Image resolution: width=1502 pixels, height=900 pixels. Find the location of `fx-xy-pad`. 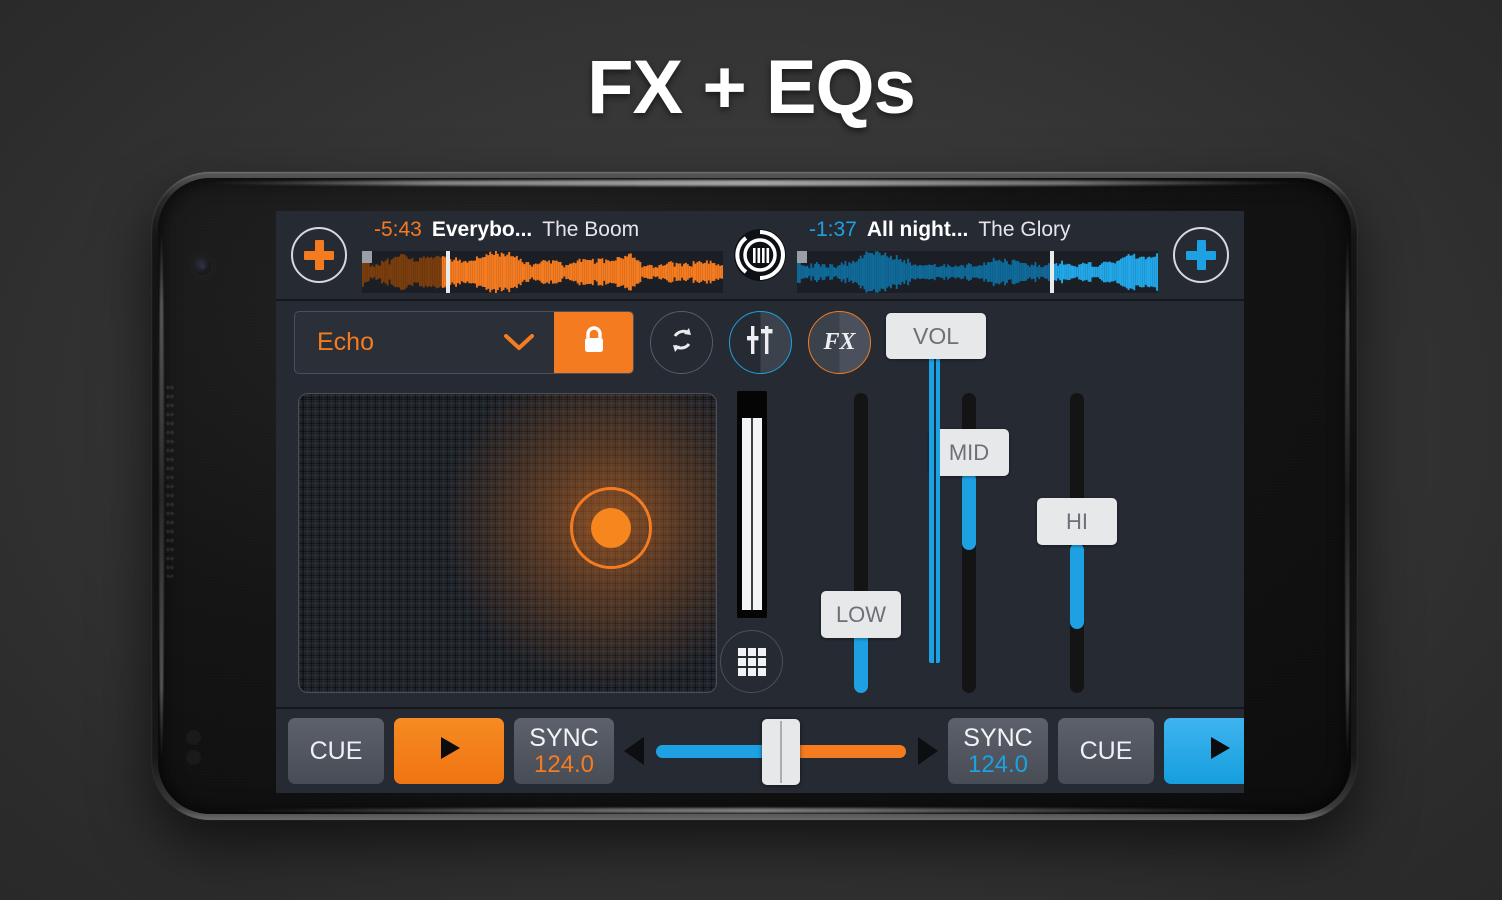

fx-xy-pad is located at coordinates (507, 543).